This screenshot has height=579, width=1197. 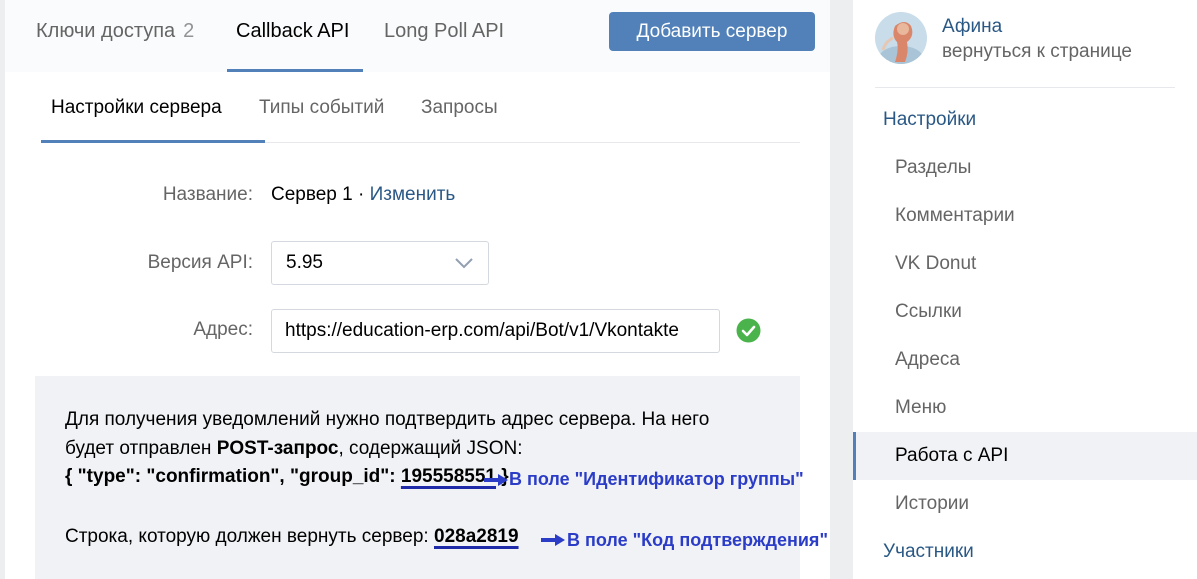 What do you see at coordinates (430, 448) in the screenshot?
I see `info-line-2-suffix: , содержащий JSON:` at bounding box center [430, 448].